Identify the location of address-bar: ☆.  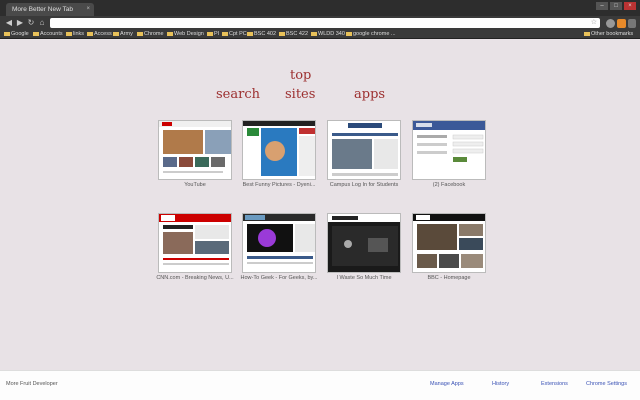
(325, 23).